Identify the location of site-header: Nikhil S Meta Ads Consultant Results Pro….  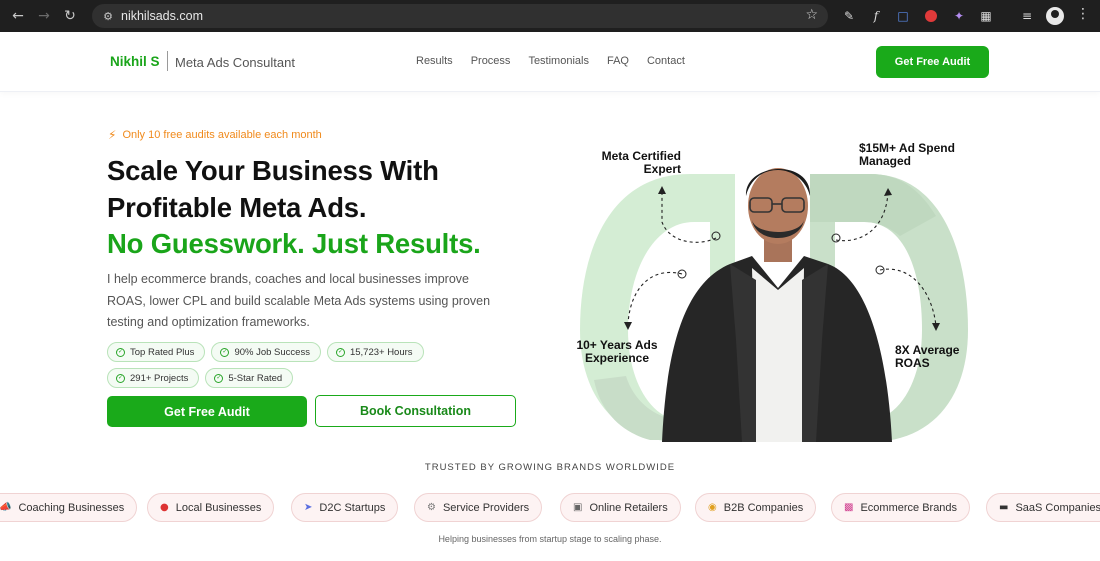
(550, 62).